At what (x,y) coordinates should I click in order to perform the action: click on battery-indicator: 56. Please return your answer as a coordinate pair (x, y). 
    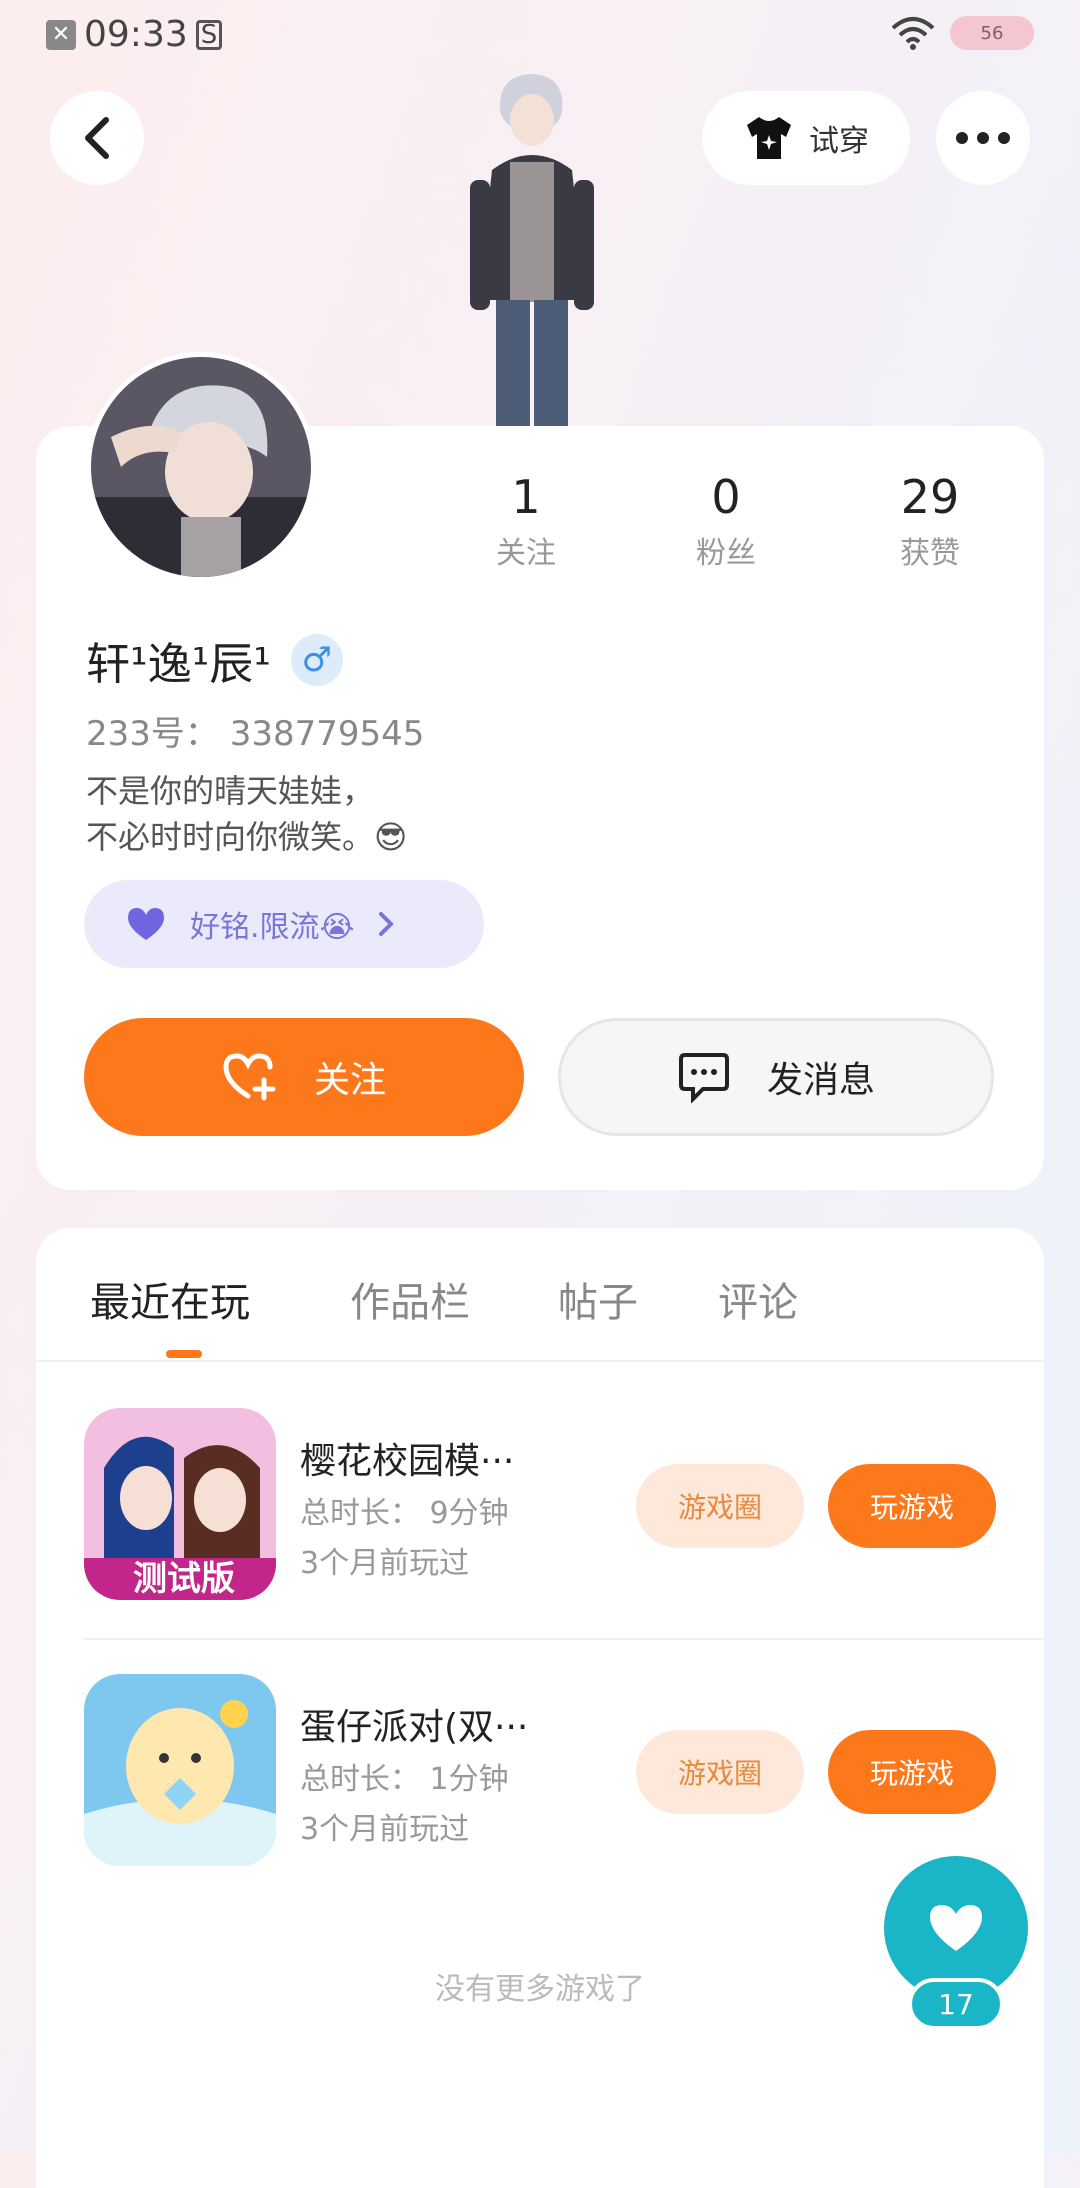
    Looking at the image, I should click on (992, 33).